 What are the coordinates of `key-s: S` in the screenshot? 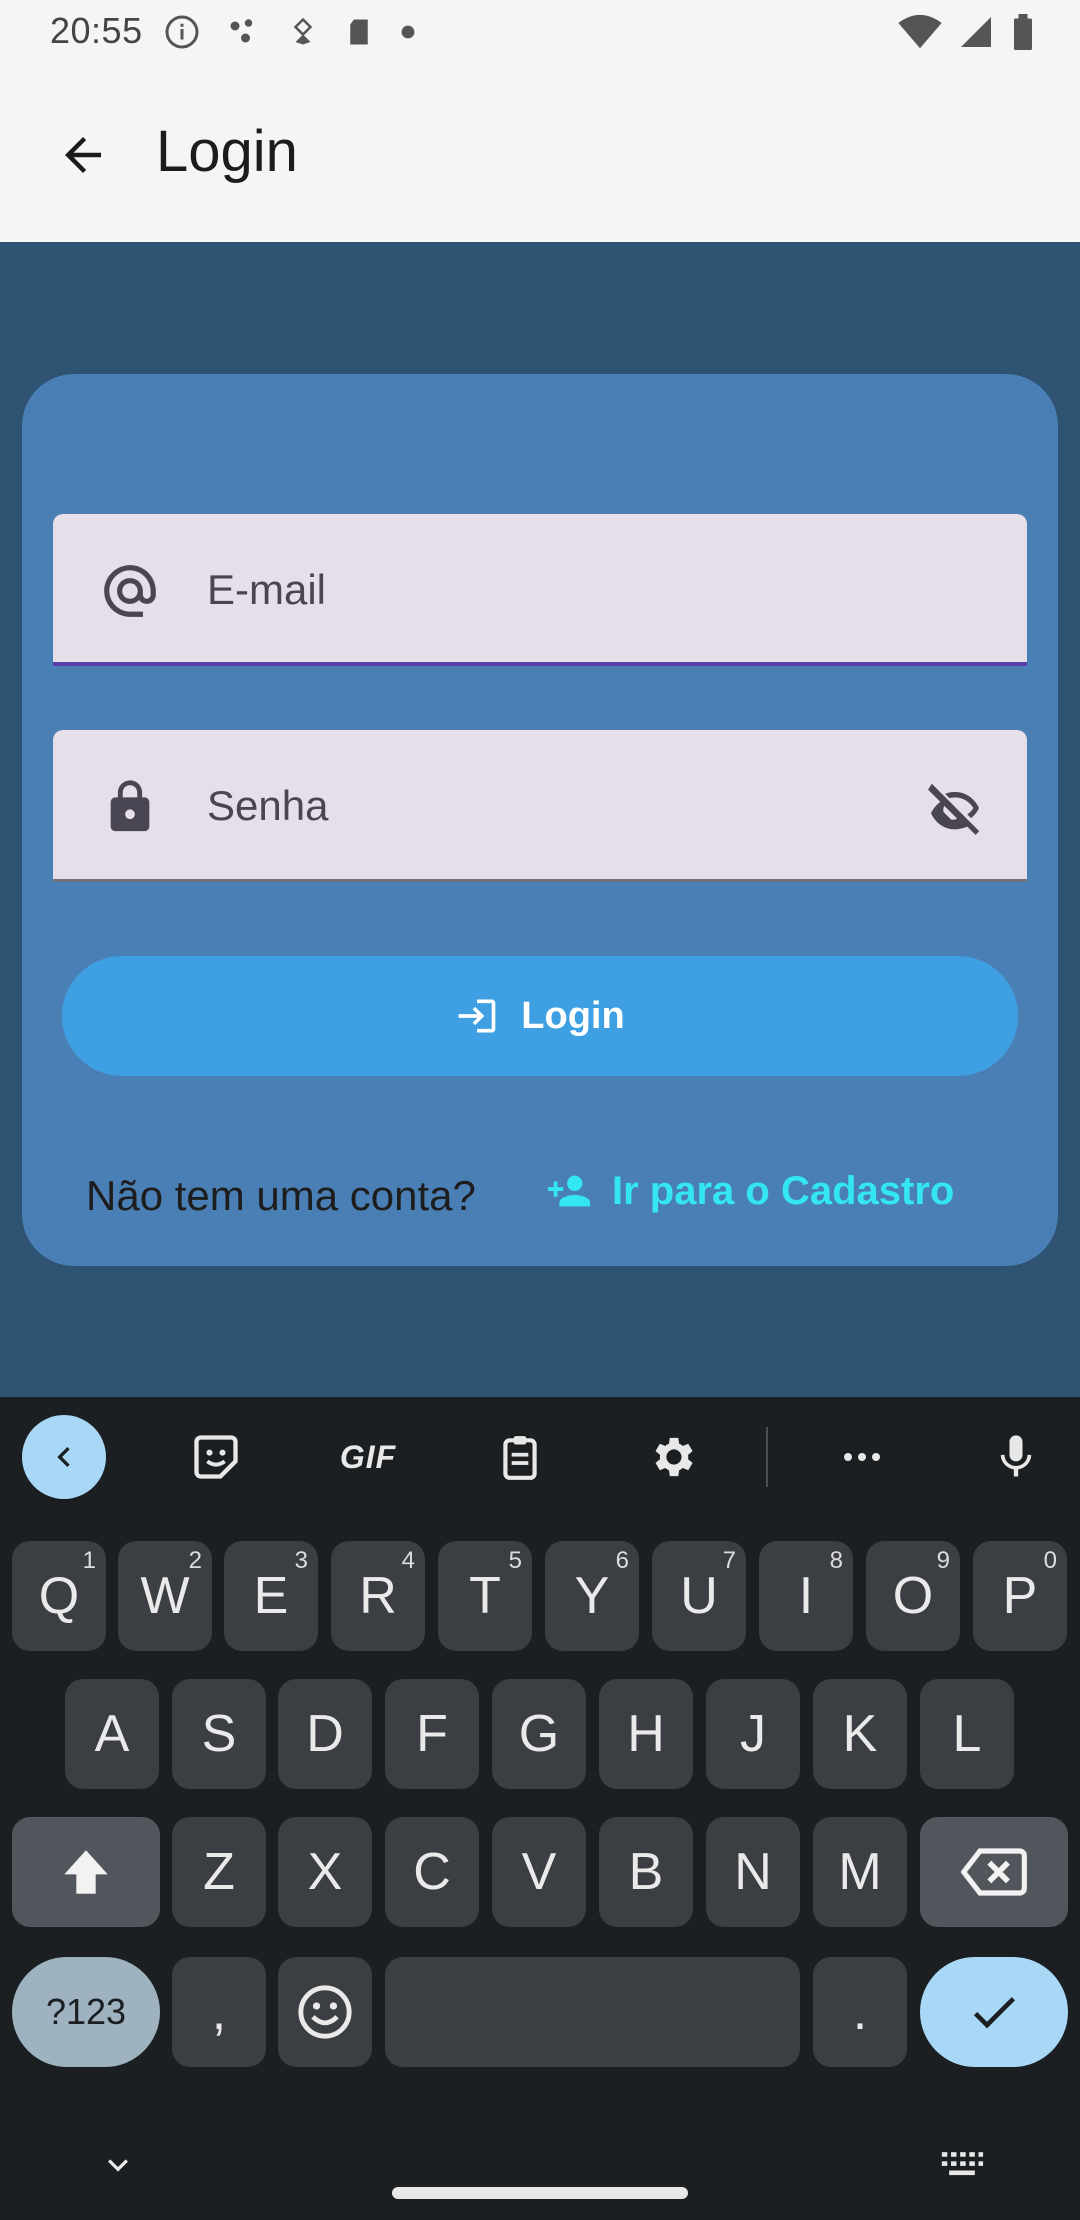 It's located at (219, 1734).